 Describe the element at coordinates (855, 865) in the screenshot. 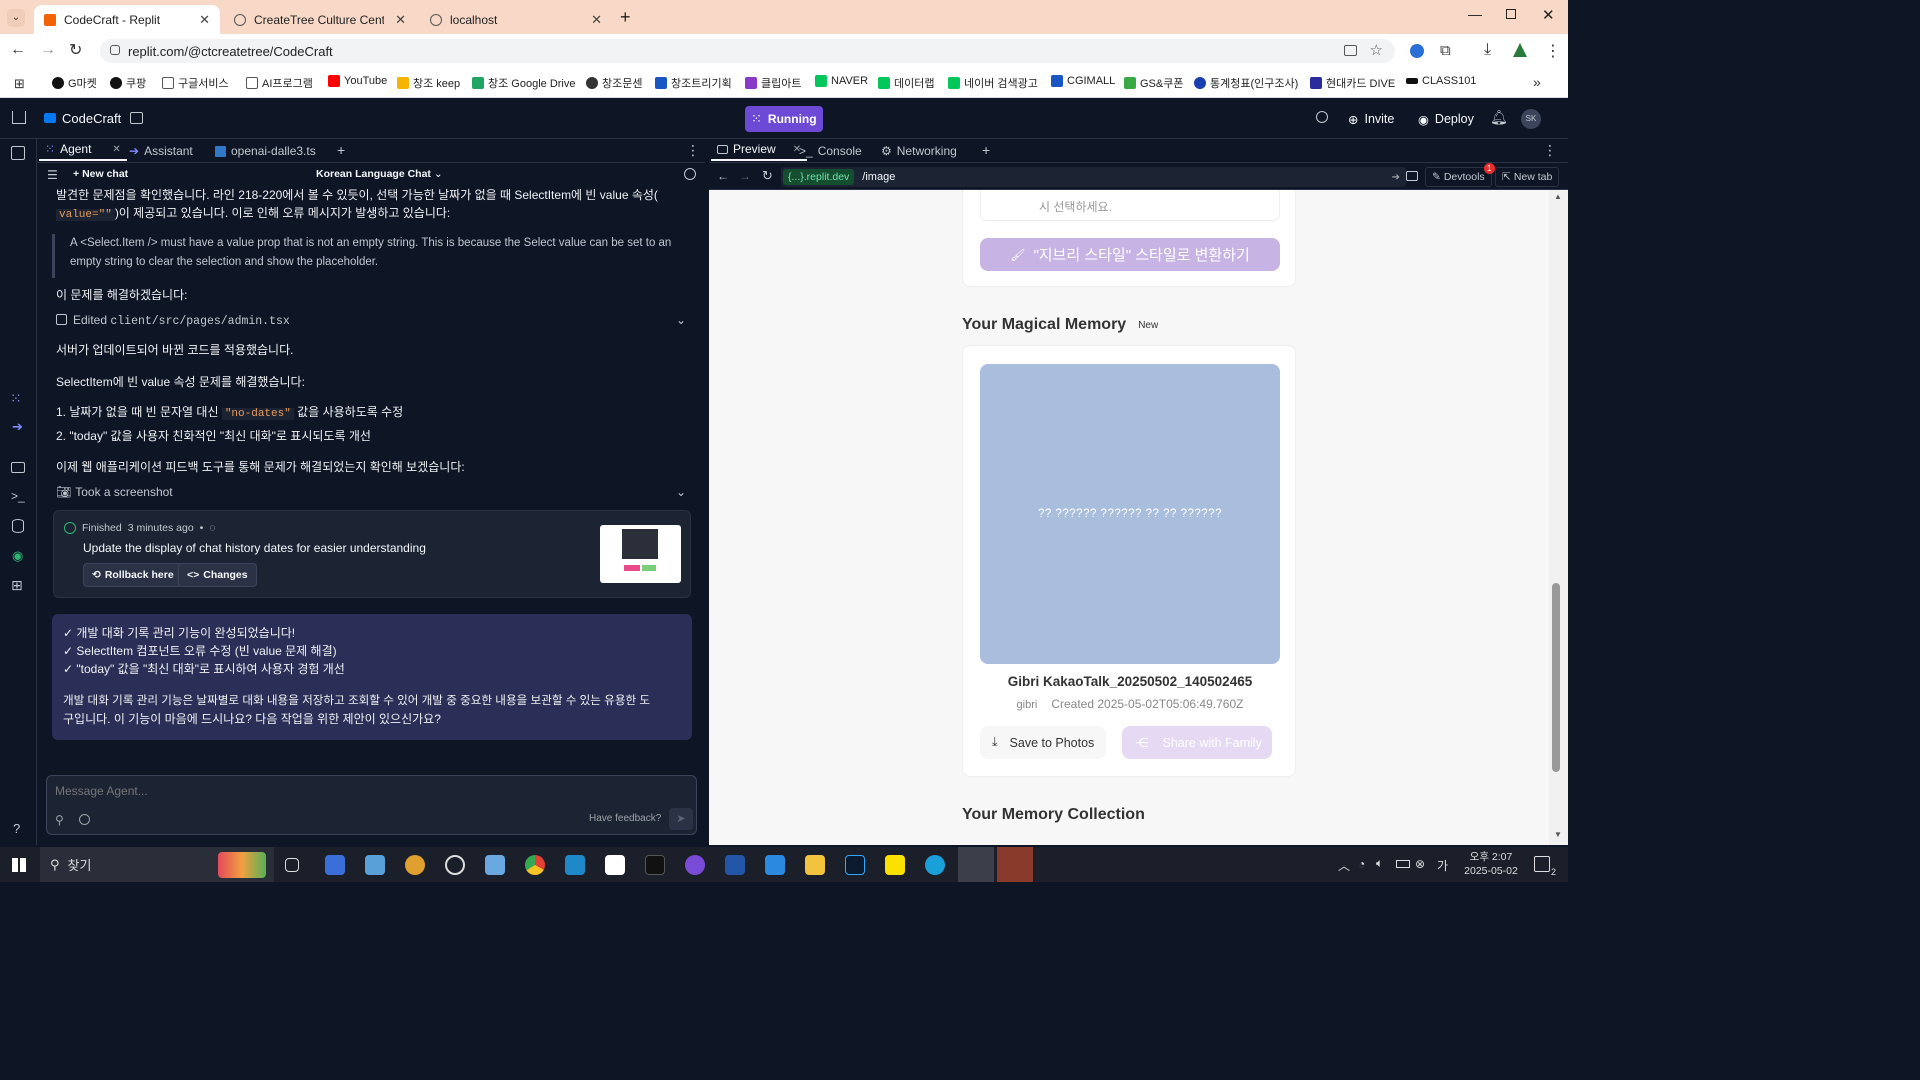

I see `photoshop-icon` at that location.